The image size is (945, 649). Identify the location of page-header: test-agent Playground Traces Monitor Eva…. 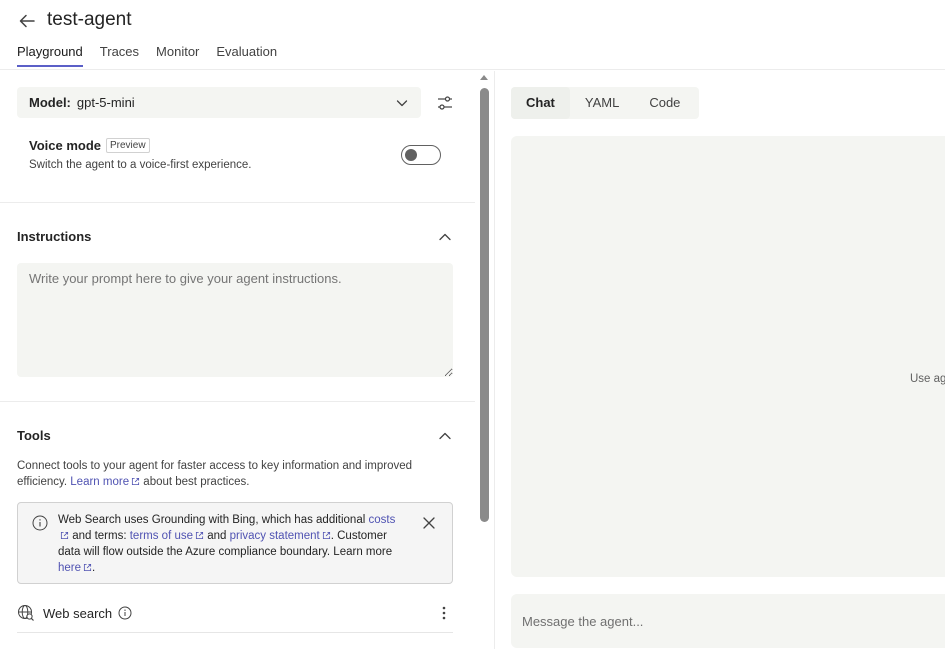
(472, 35).